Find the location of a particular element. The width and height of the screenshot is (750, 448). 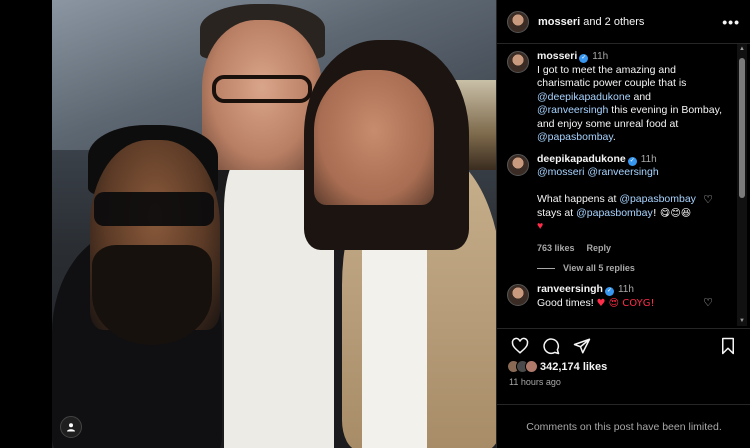

comments-limited-notice: Comments on this post have been limited. is located at coordinates (623, 426).